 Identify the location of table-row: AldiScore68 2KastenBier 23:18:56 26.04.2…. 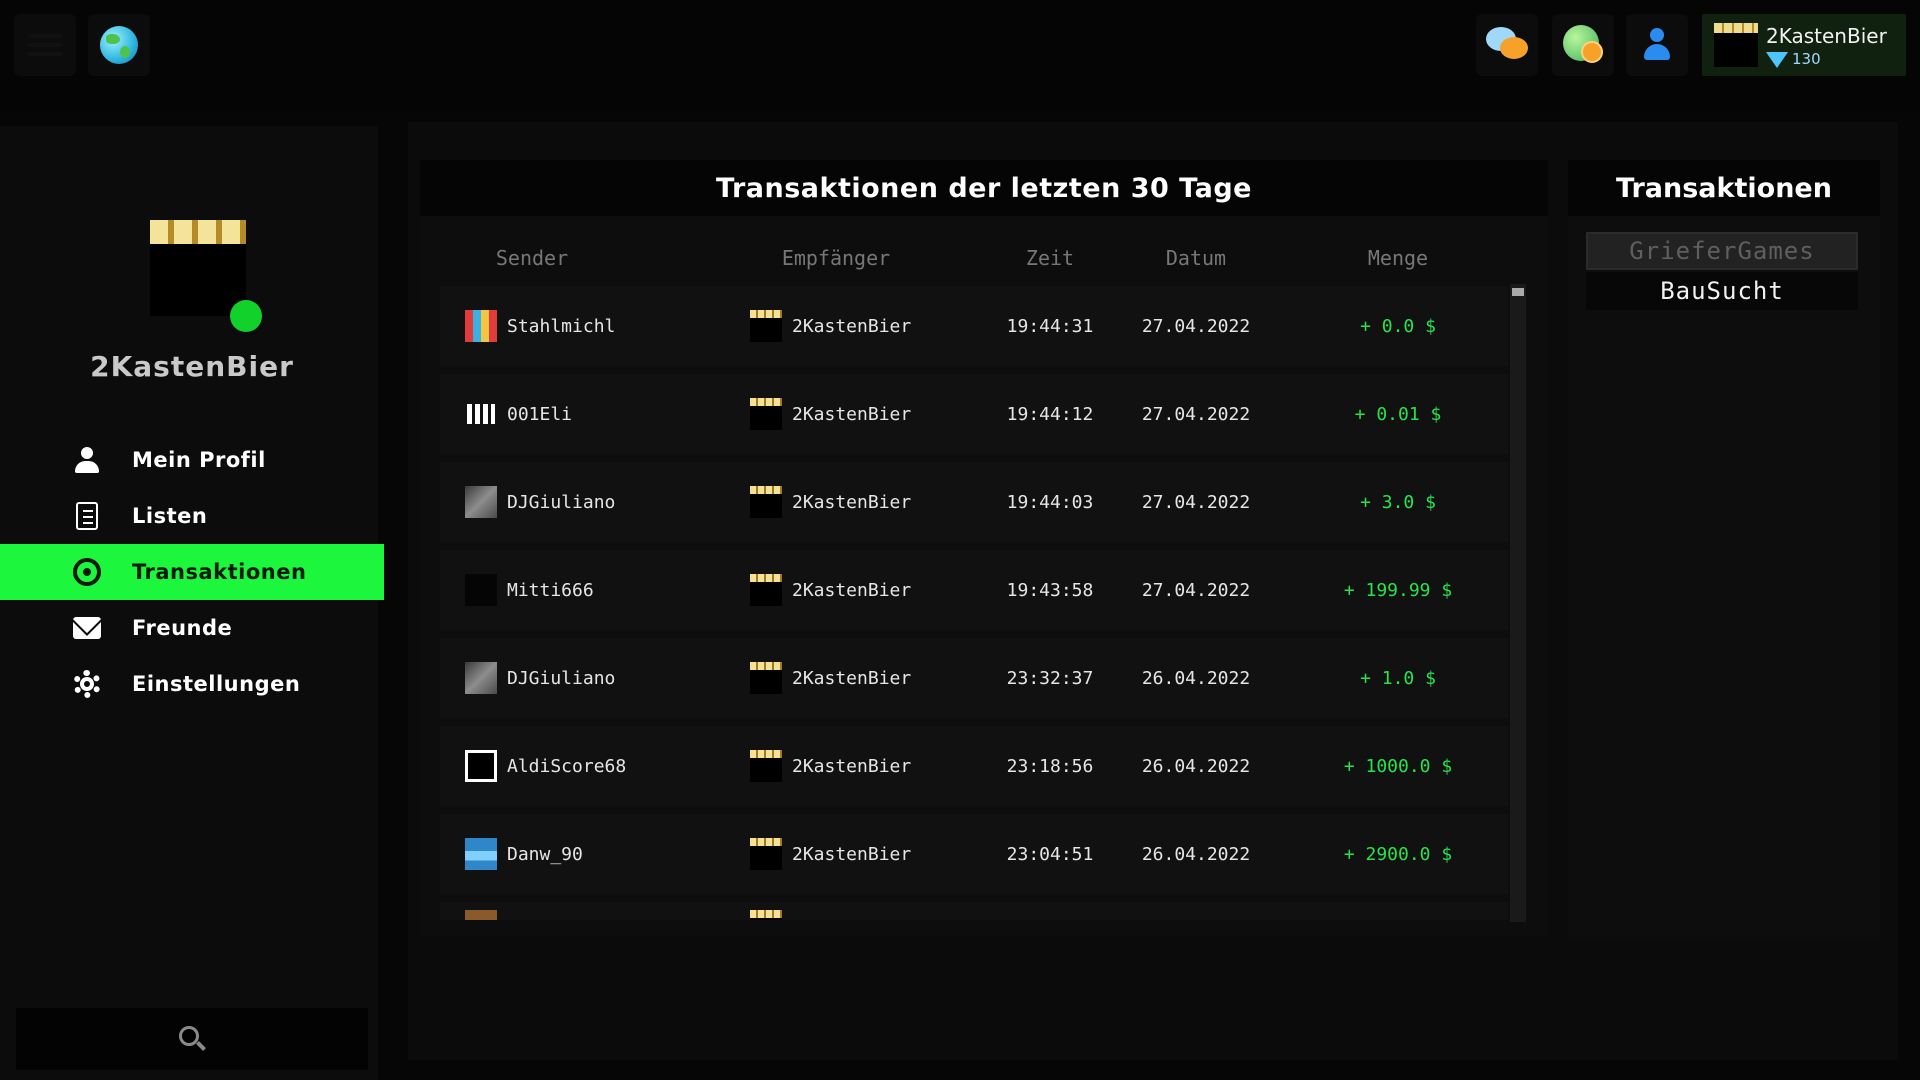
(974, 766).